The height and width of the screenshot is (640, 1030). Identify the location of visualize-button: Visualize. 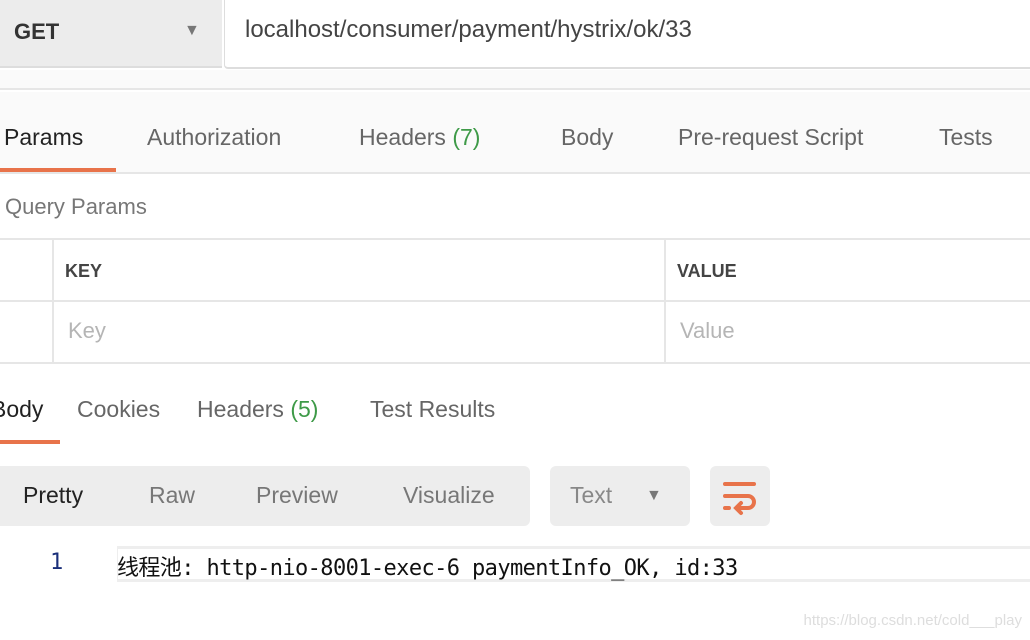
(449, 495).